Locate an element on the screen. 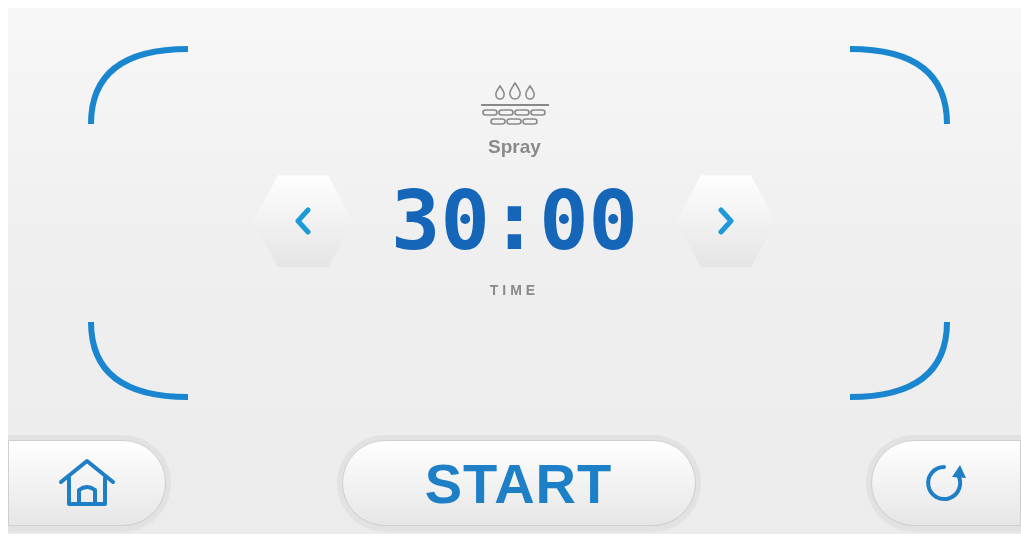 This screenshot has width=1021, height=542. mode-label: Spray is located at coordinates (514, 147).